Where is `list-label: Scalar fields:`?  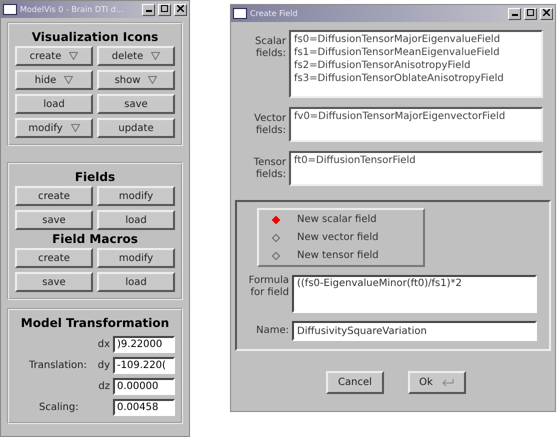 list-label: Scalar fields: is located at coordinates (270, 47).